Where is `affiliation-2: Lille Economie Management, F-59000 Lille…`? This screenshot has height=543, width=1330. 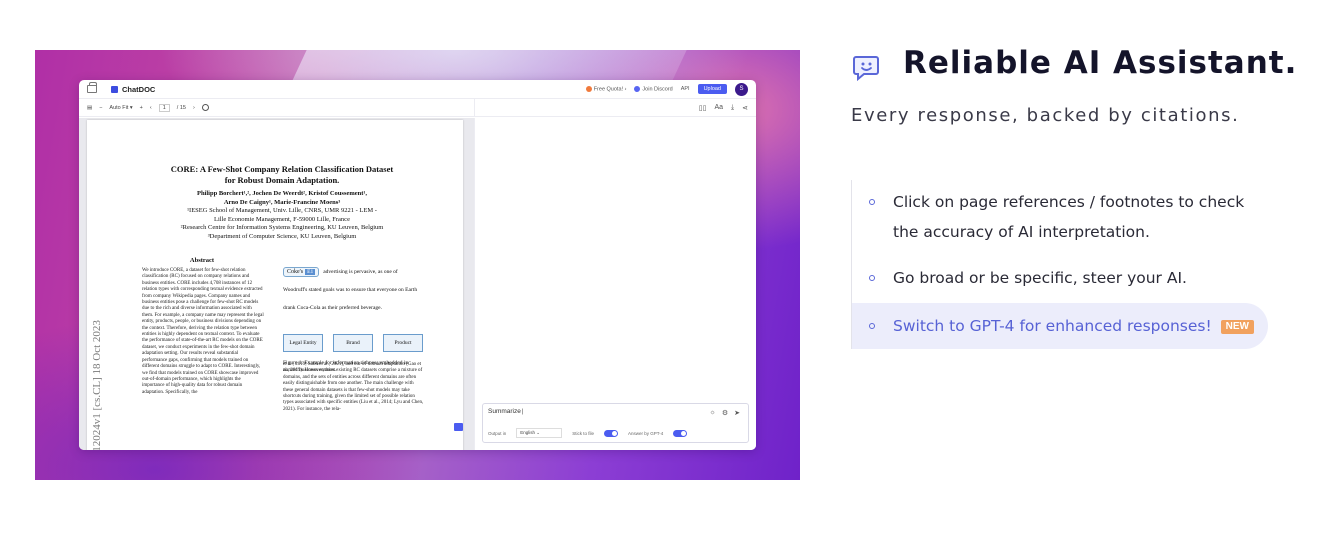
affiliation-2: Lille Economie Management, F-59000 Lille… is located at coordinates (282, 219).